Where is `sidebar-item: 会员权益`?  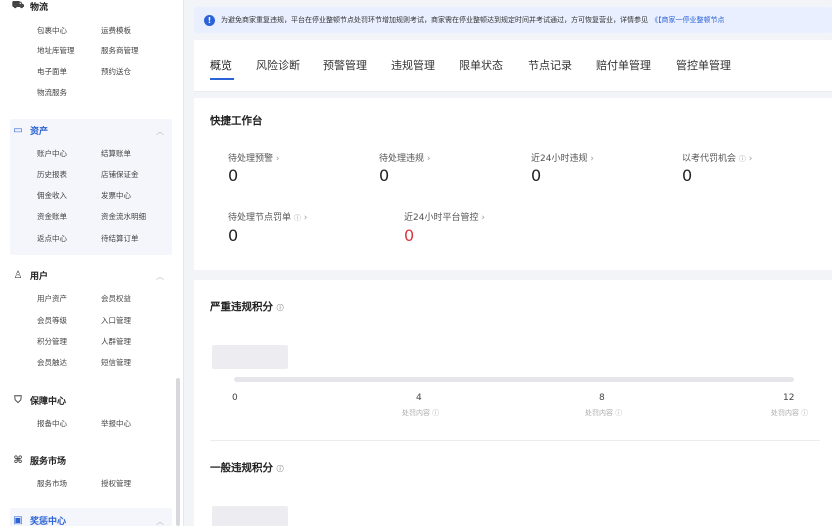 sidebar-item: 会员权益 is located at coordinates (116, 298).